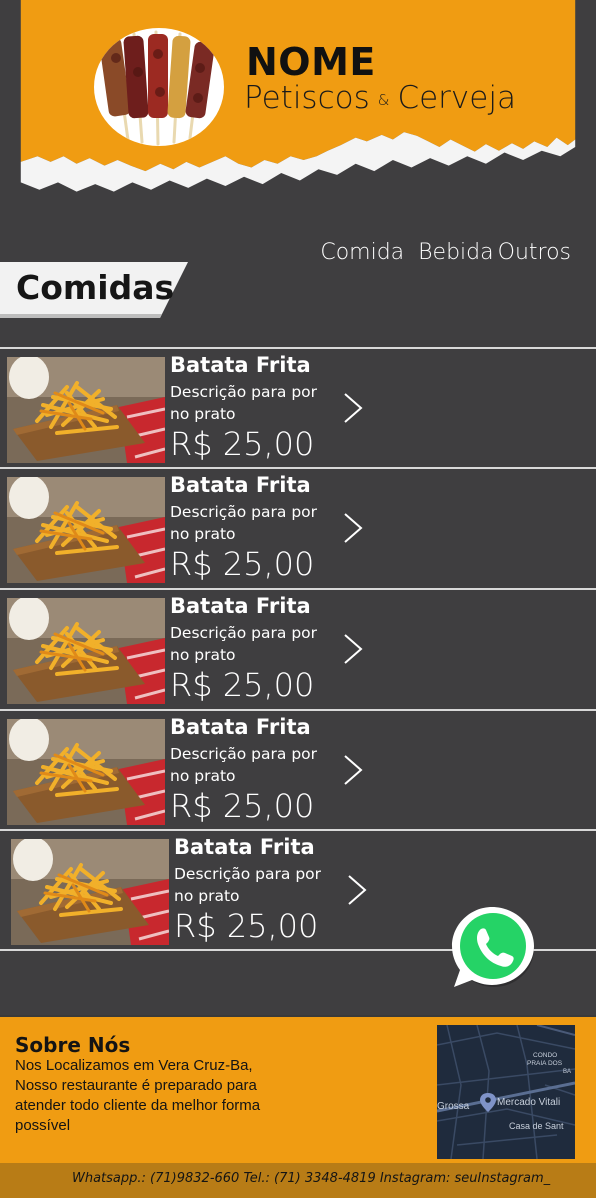  Describe the element at coordinates (159, 87) in the screenshot. I see `logo-skewers-image` at that location.